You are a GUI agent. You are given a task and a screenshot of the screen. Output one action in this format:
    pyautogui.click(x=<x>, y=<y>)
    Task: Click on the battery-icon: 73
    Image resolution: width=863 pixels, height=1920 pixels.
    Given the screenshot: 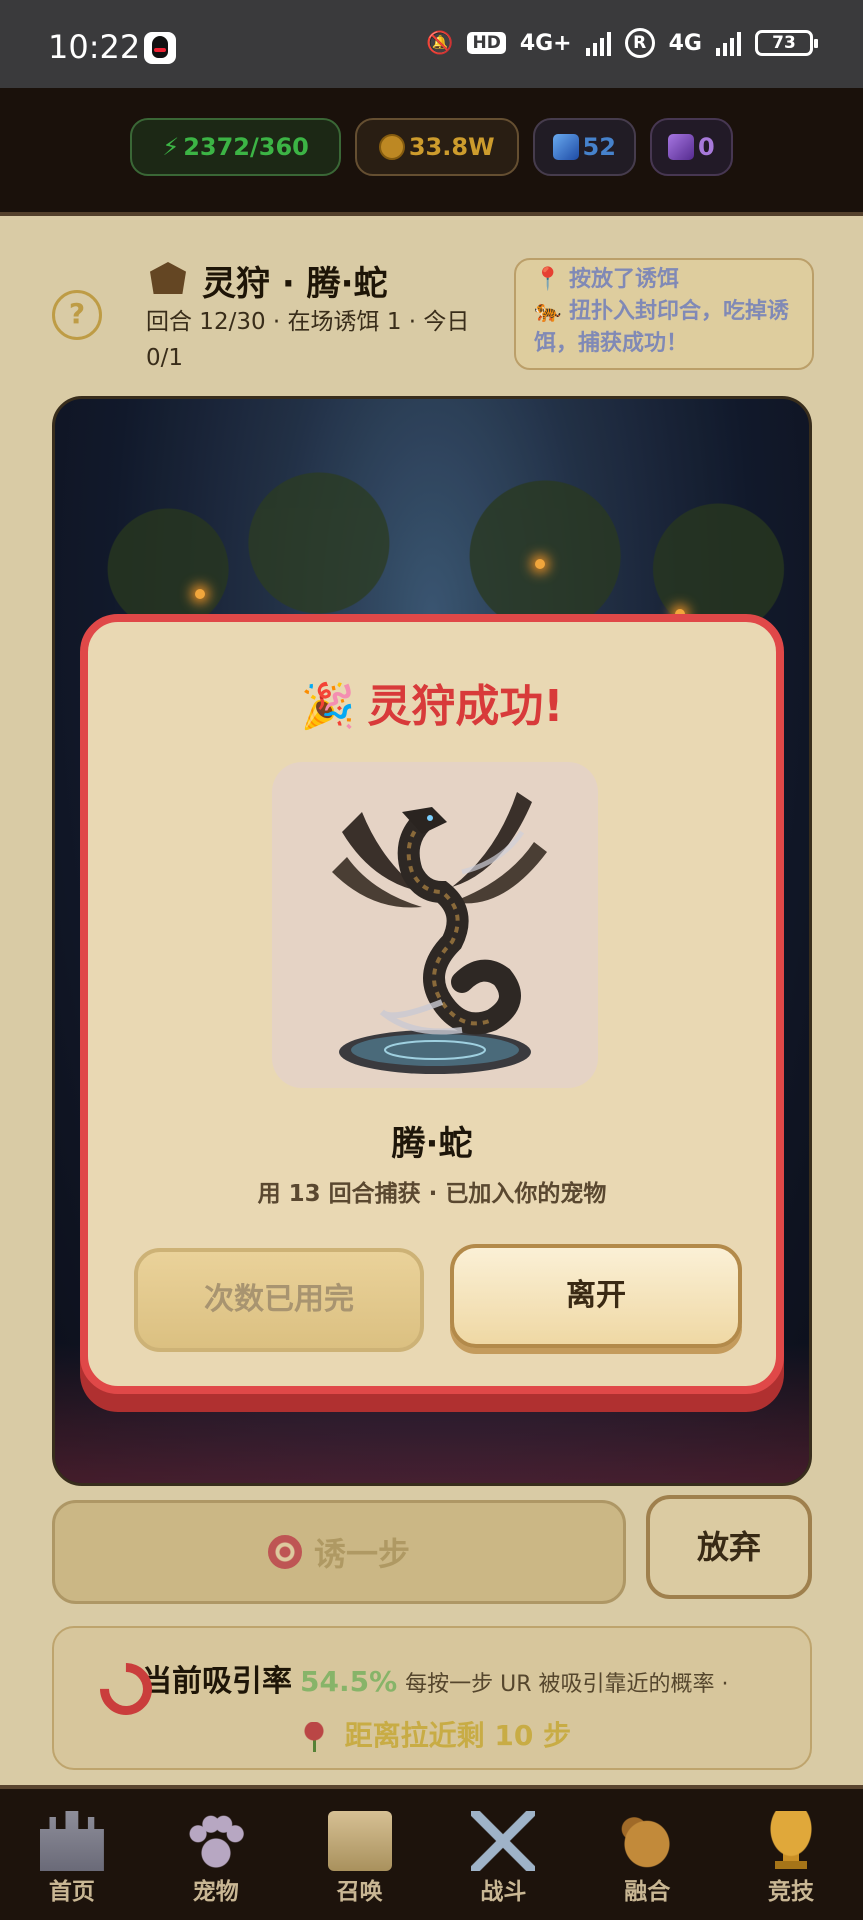 What is the action you would take?
    pyautogui.click(x=786, y=43)
    